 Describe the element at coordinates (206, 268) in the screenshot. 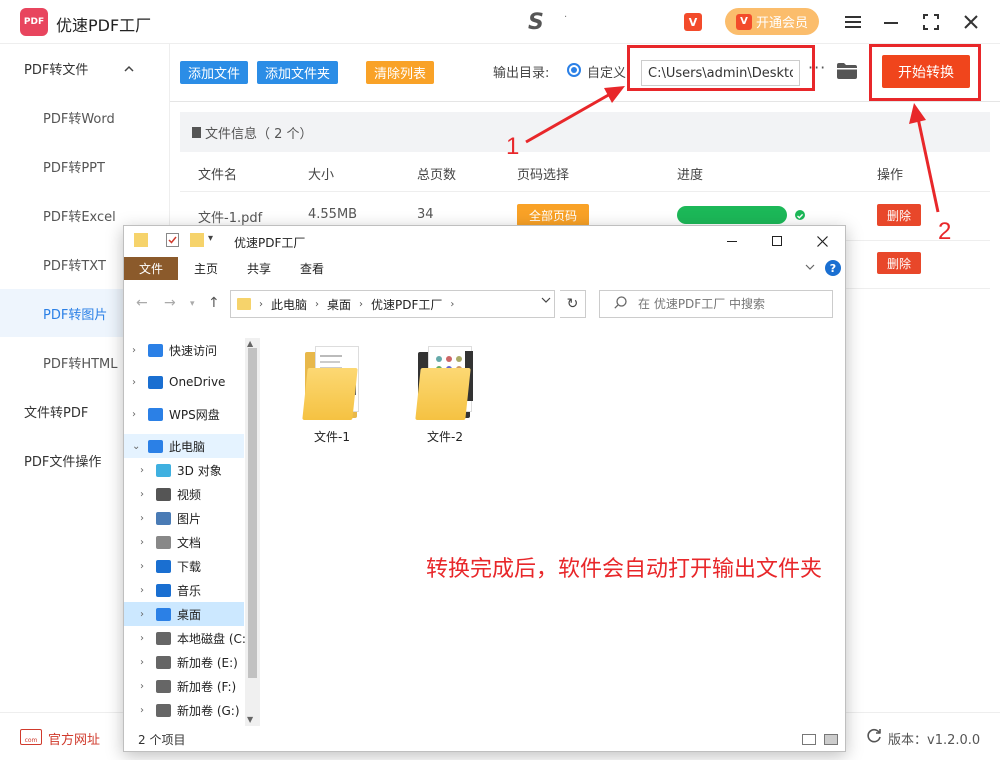

I see `ribbon-tab-home: 主页` at that location.